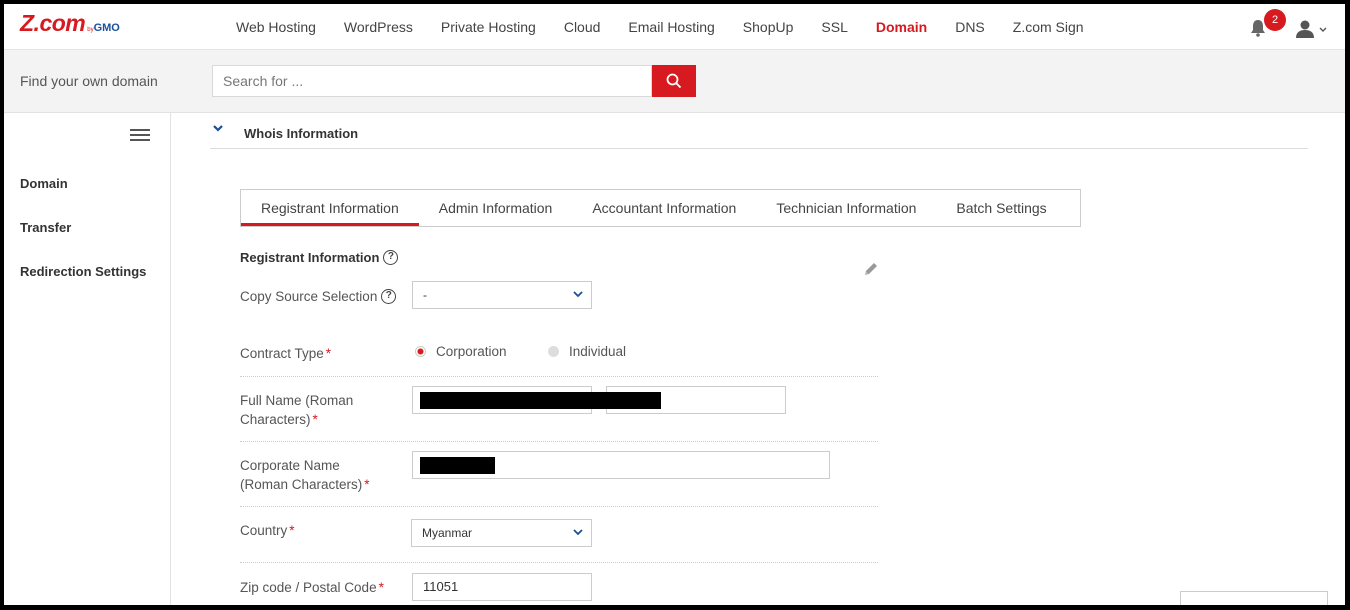 The image size is (1350, 610). What do you see at coordinates (45, 227) in the screenshot?
I see `sidebar-item-transfer: Transfer` at bounding box center [45, 227].